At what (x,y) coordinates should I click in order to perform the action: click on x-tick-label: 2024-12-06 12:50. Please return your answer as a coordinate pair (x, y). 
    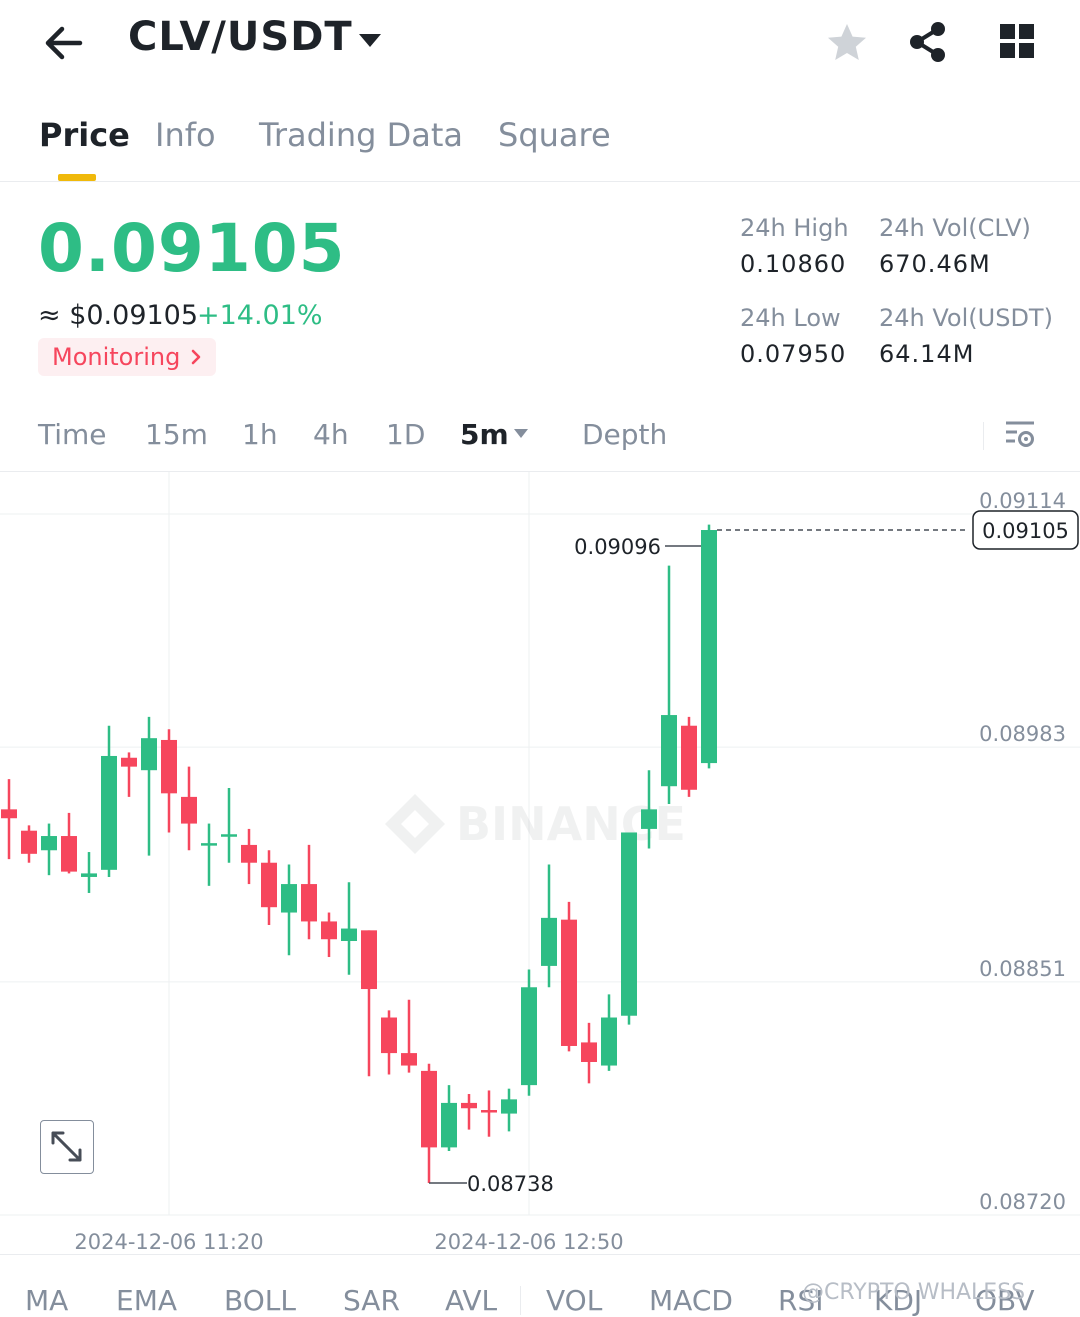
    Looking at the image, I should click on (528, 1242).